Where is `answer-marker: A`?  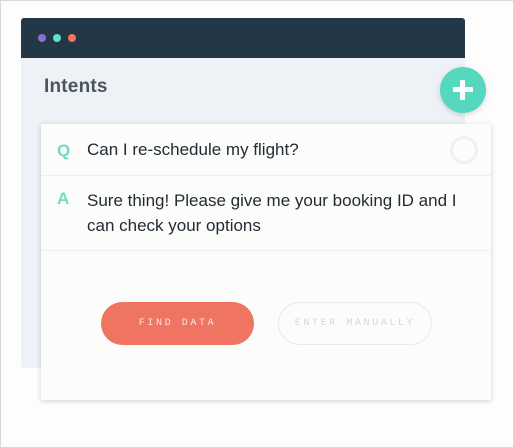 answer-marker: A is located at coordinates (63, 198).